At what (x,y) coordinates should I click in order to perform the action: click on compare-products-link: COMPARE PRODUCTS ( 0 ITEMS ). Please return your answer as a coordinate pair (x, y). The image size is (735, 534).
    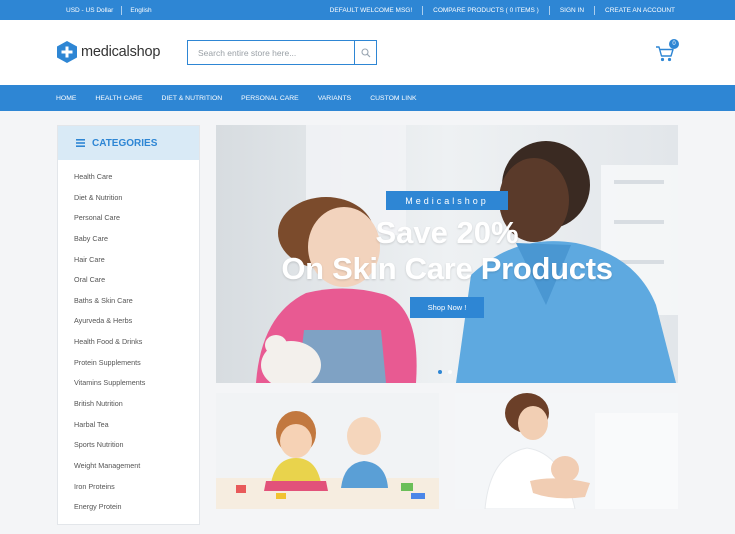
    Looking at the image, I should click on (486, 10).